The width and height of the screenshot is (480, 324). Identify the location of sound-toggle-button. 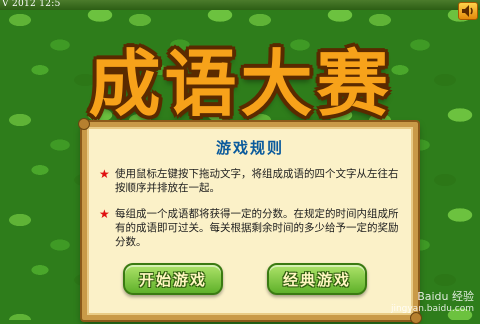
(468, 11).